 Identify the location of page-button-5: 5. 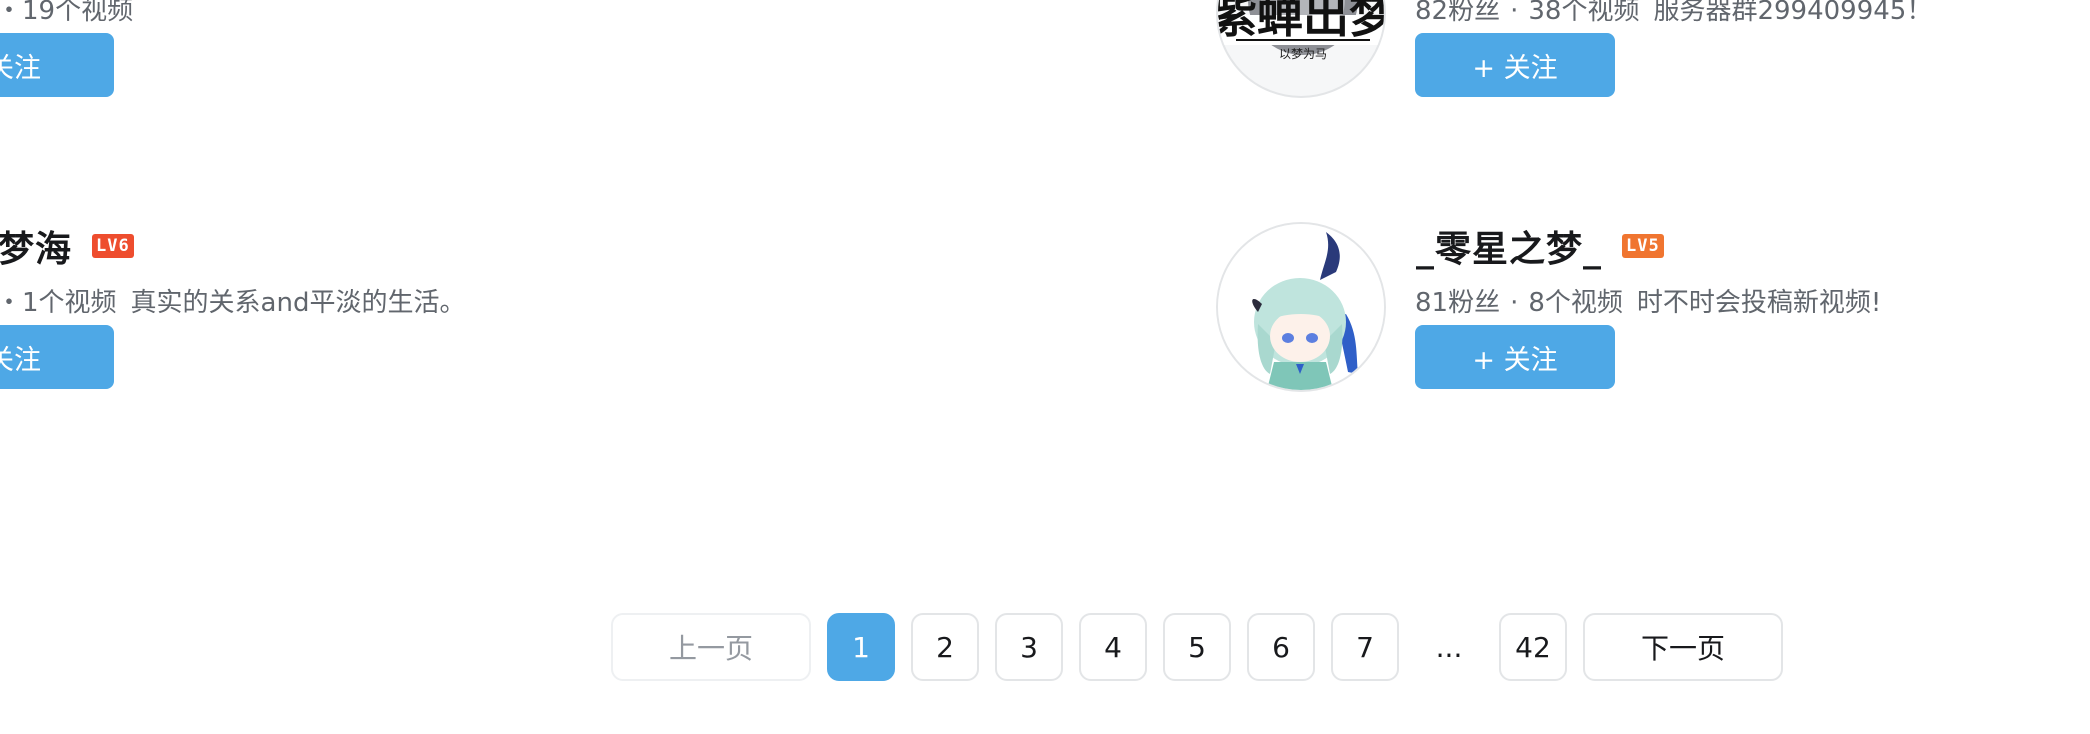
(1197, 647).